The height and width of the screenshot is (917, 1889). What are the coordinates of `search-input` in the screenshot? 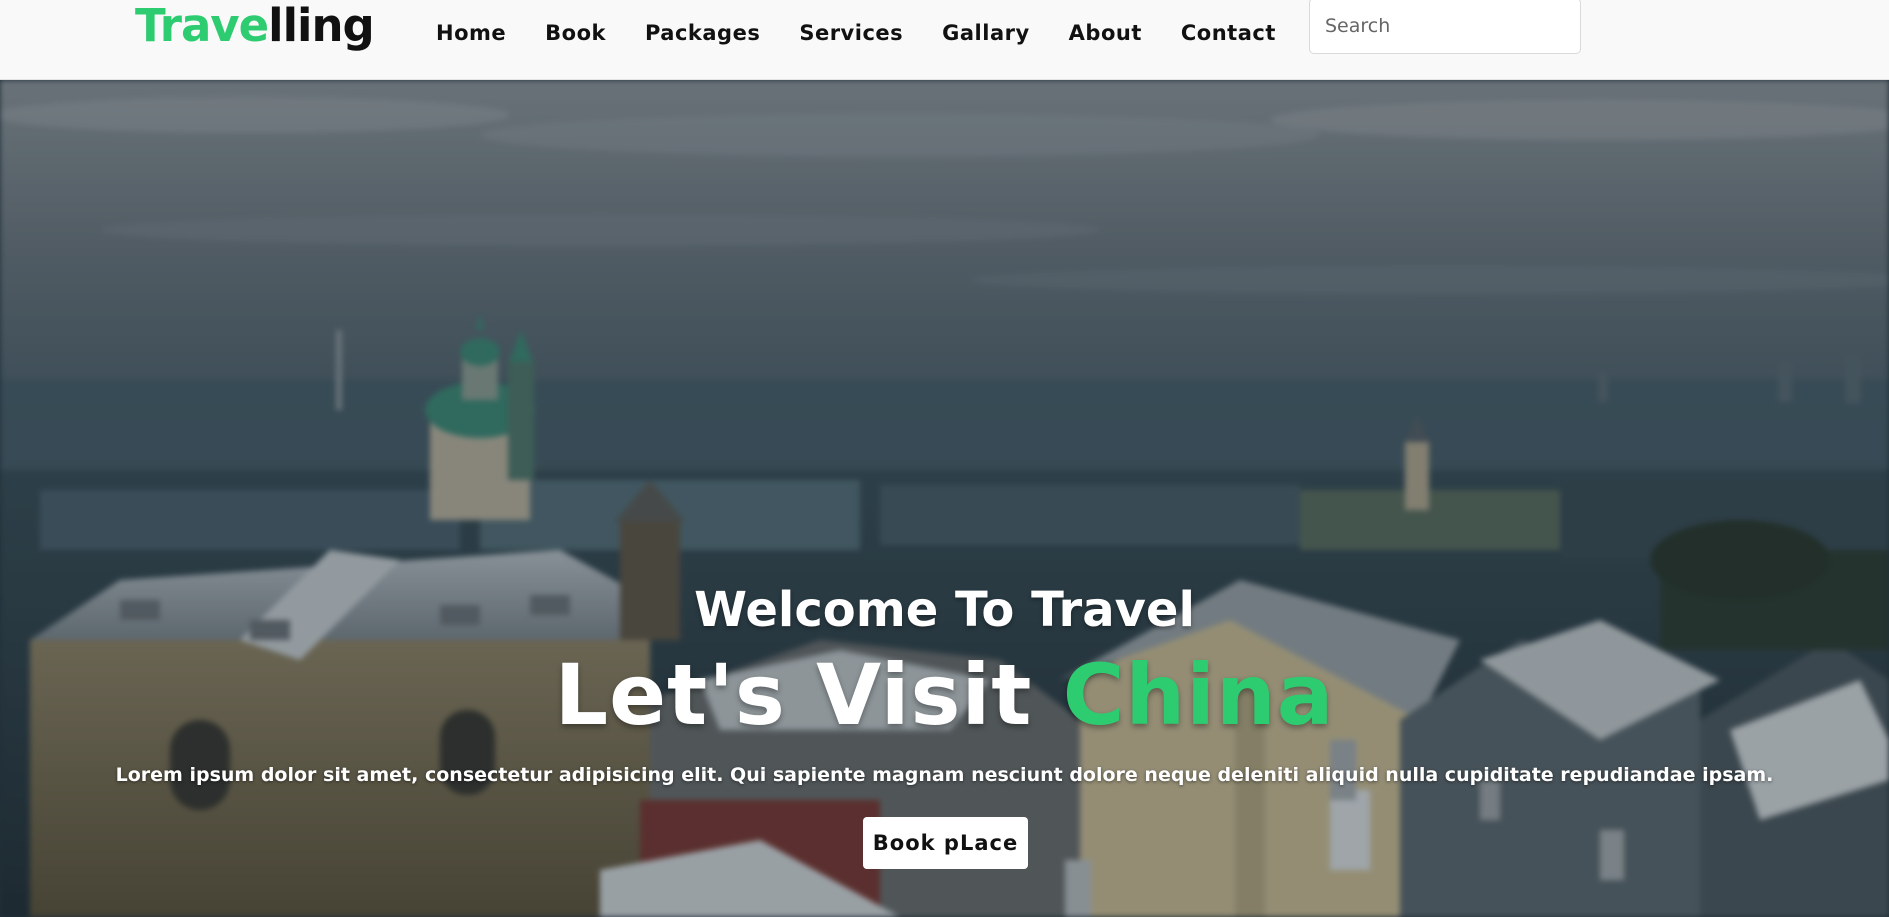 It's located at (1445, 27).